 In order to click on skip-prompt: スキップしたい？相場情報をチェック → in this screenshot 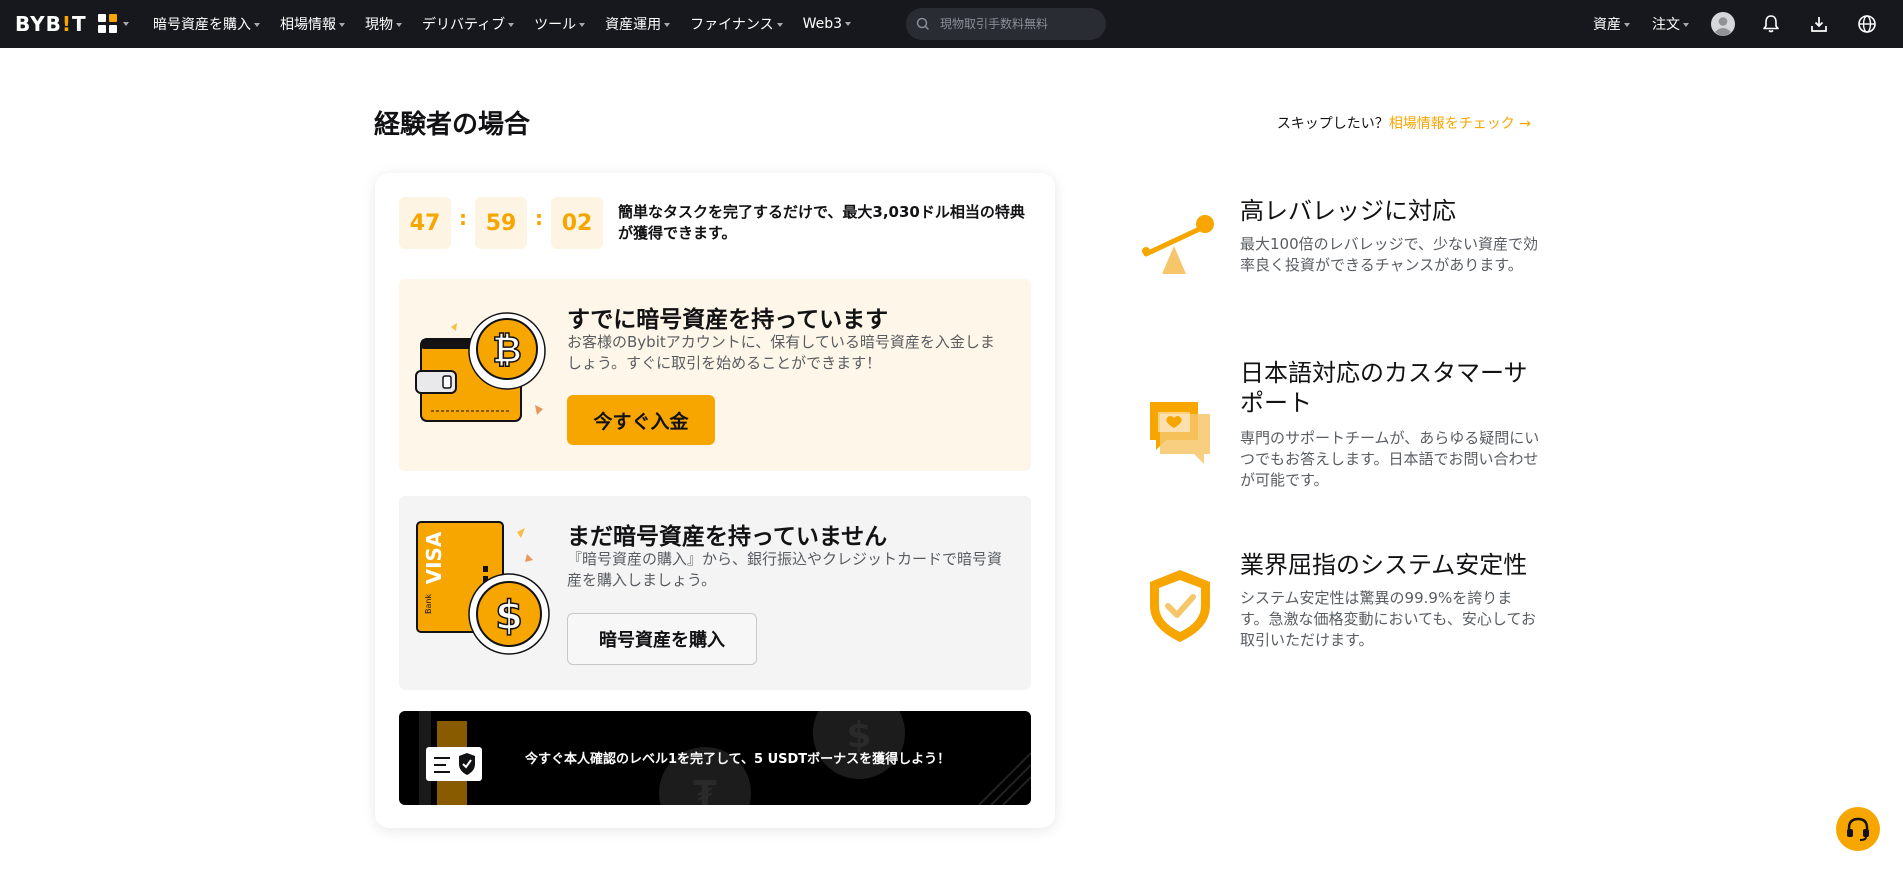, I will do `click(1404, 123)`.